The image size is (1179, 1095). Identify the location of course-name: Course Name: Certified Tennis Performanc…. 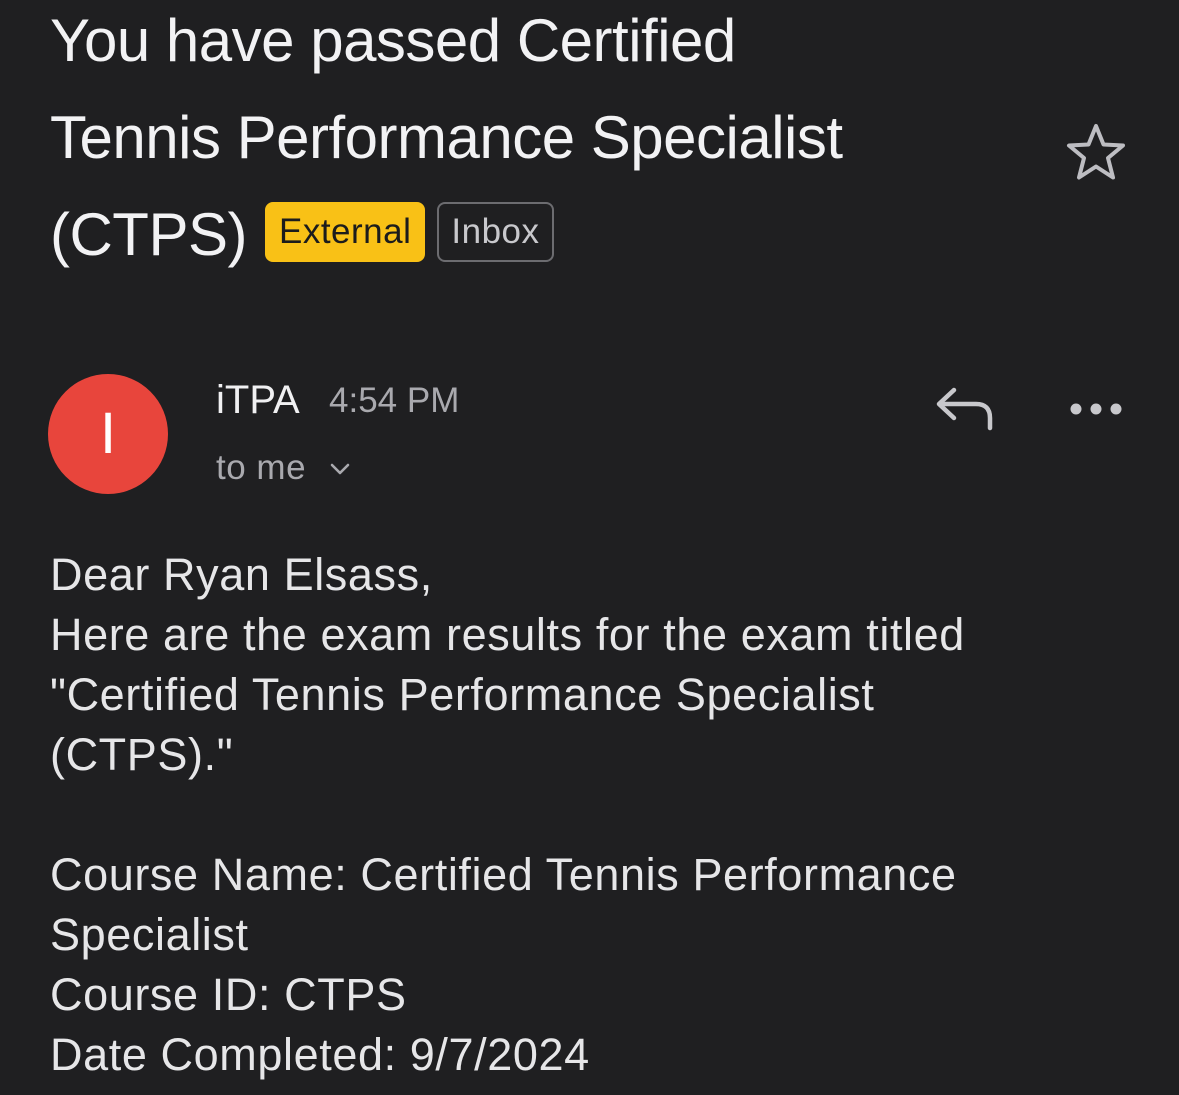
(503, 874).